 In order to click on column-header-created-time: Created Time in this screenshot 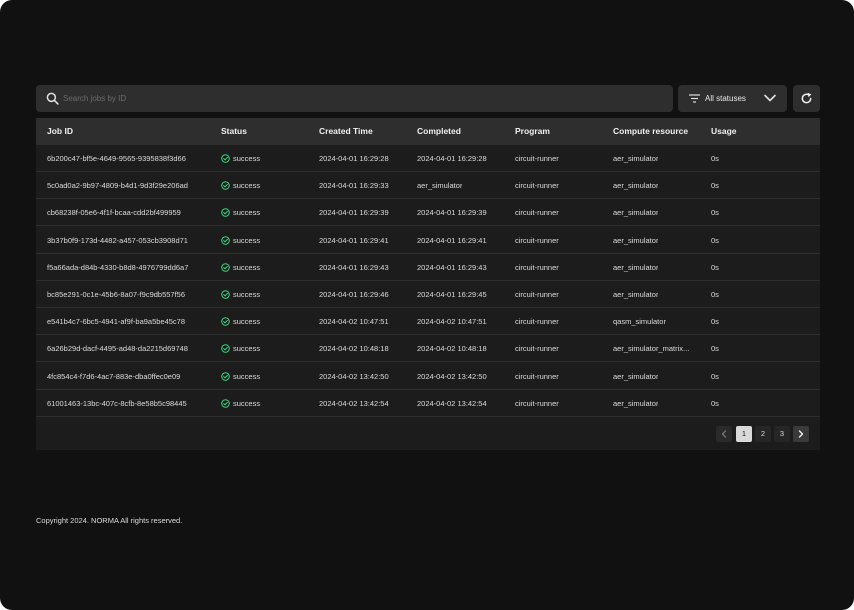, I will do `click(346, 131)`.